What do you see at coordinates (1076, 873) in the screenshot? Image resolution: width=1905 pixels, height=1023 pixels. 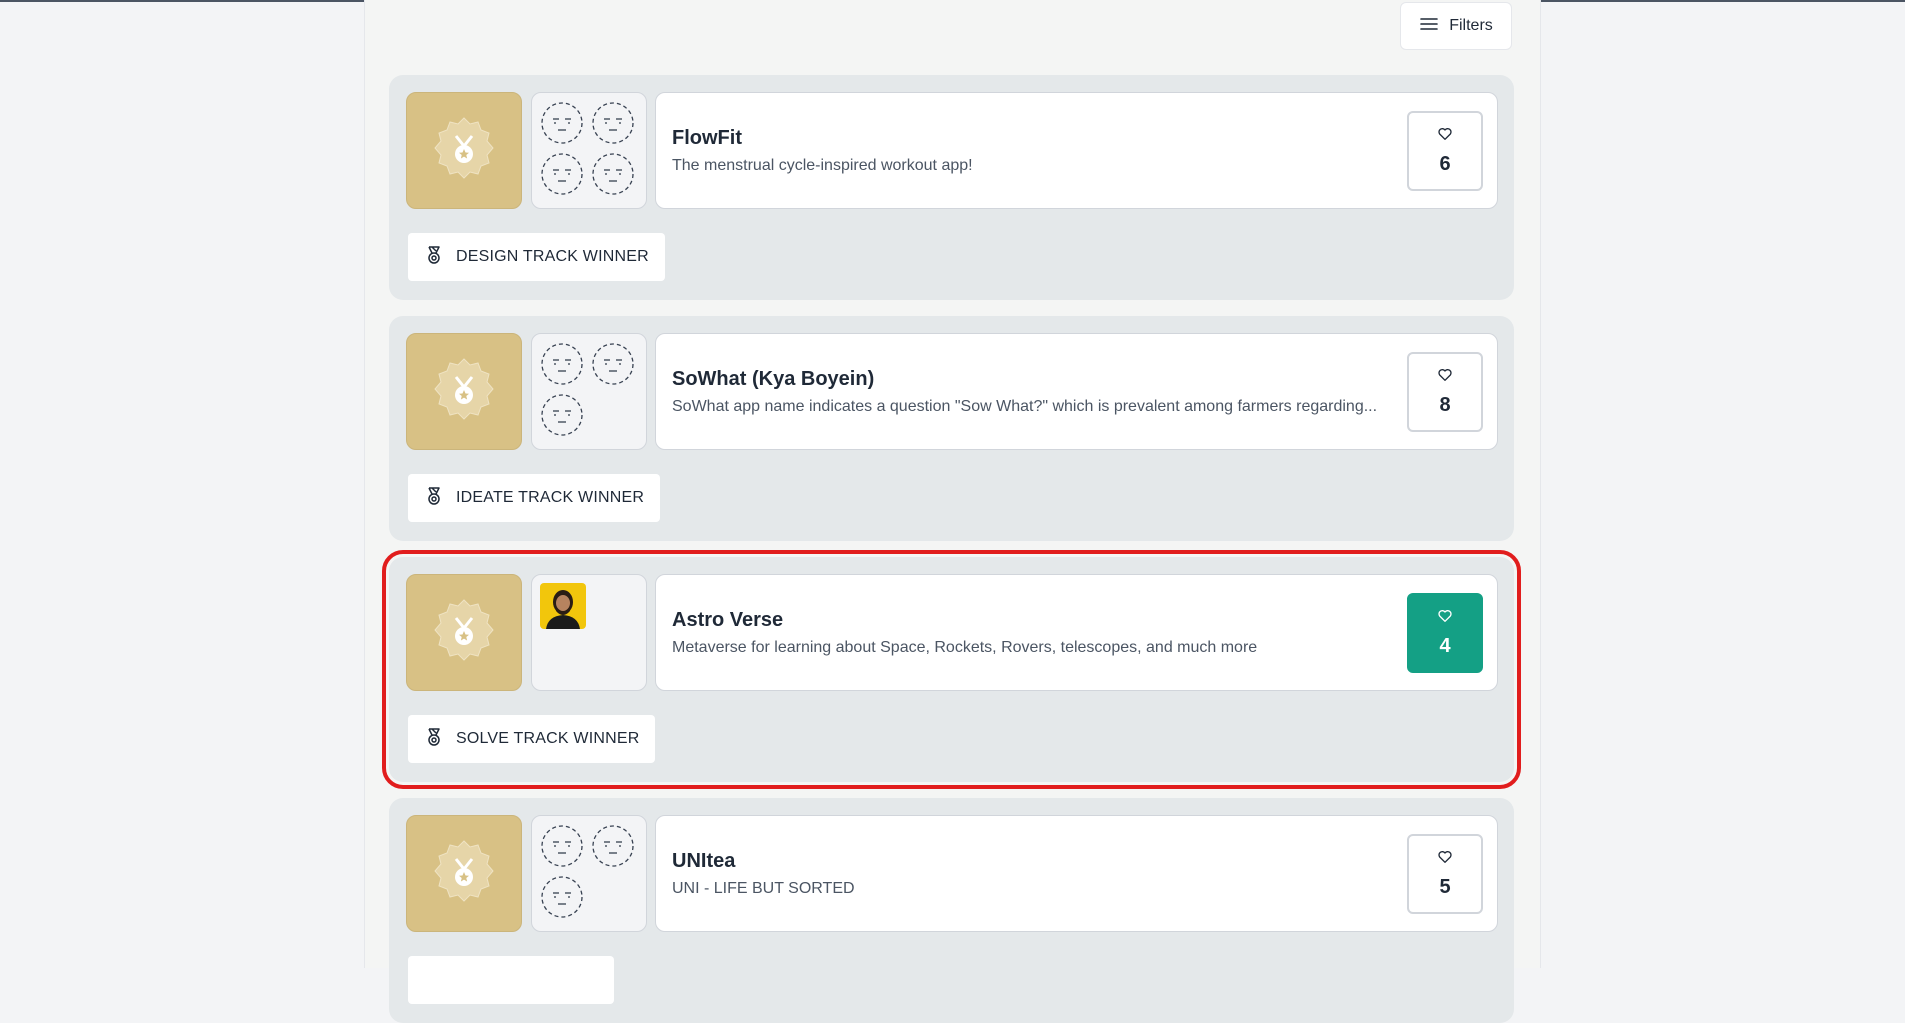 I see `project-info-panel: UNItea UNI - LIFE BUT SORTED 5` at bounding box center [1076, 873].